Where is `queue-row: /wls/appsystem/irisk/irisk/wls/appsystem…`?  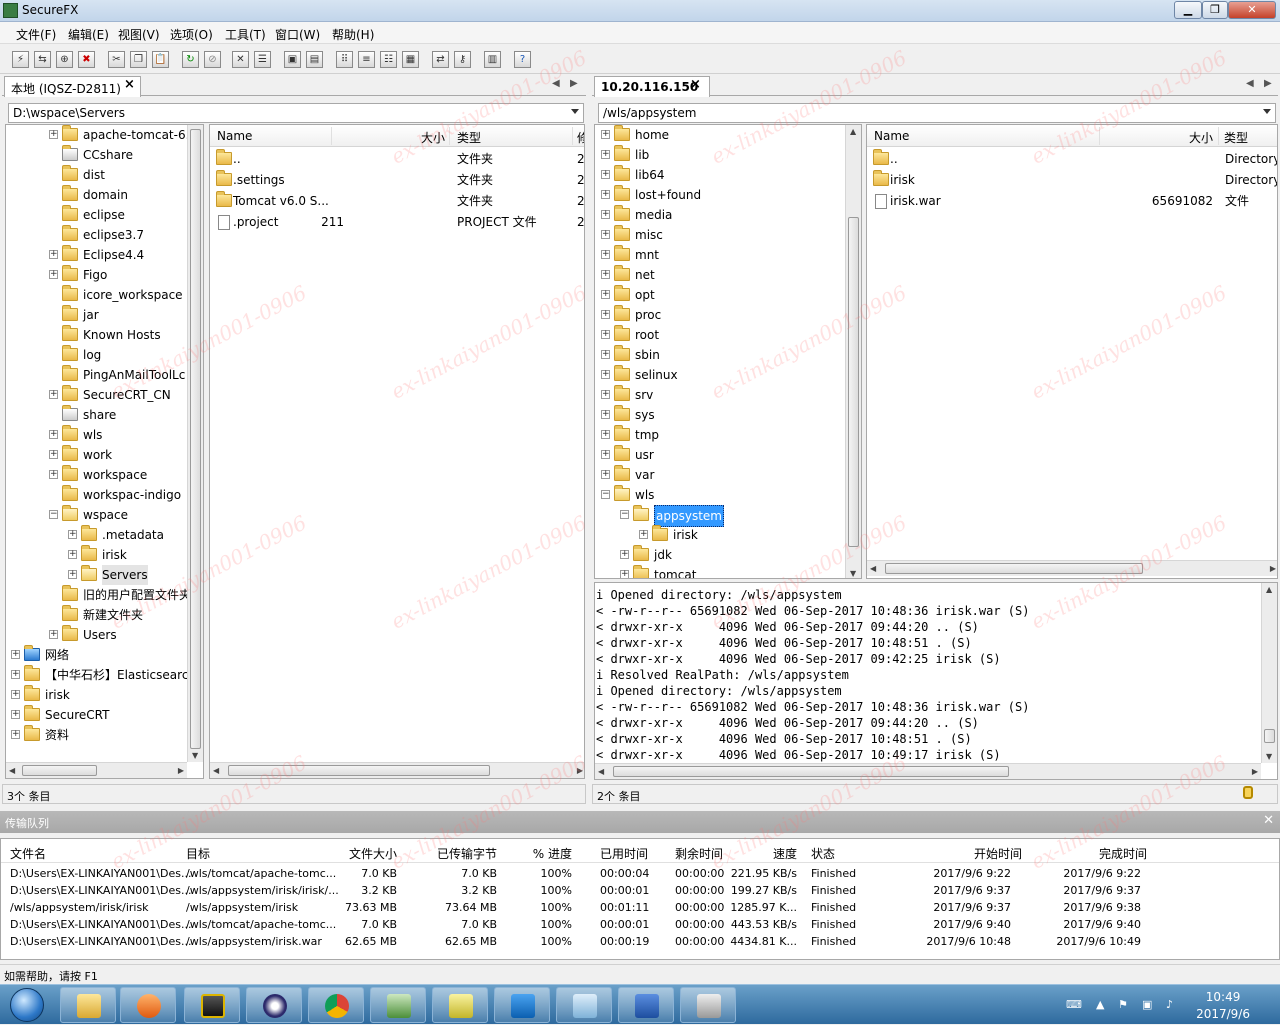 queue-row: /wls/appsystem/irisk/irisk/wls/appsystem… is located at coordinates (640, 907).